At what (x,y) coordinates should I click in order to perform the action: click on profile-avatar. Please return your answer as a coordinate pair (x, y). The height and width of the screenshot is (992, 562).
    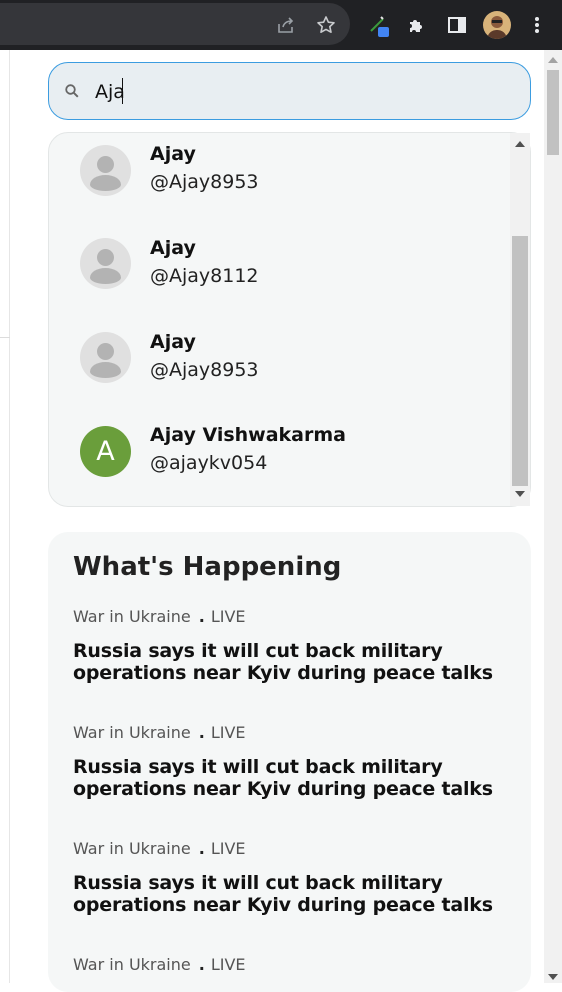
    Looking at the image, I should click on (497, 25).